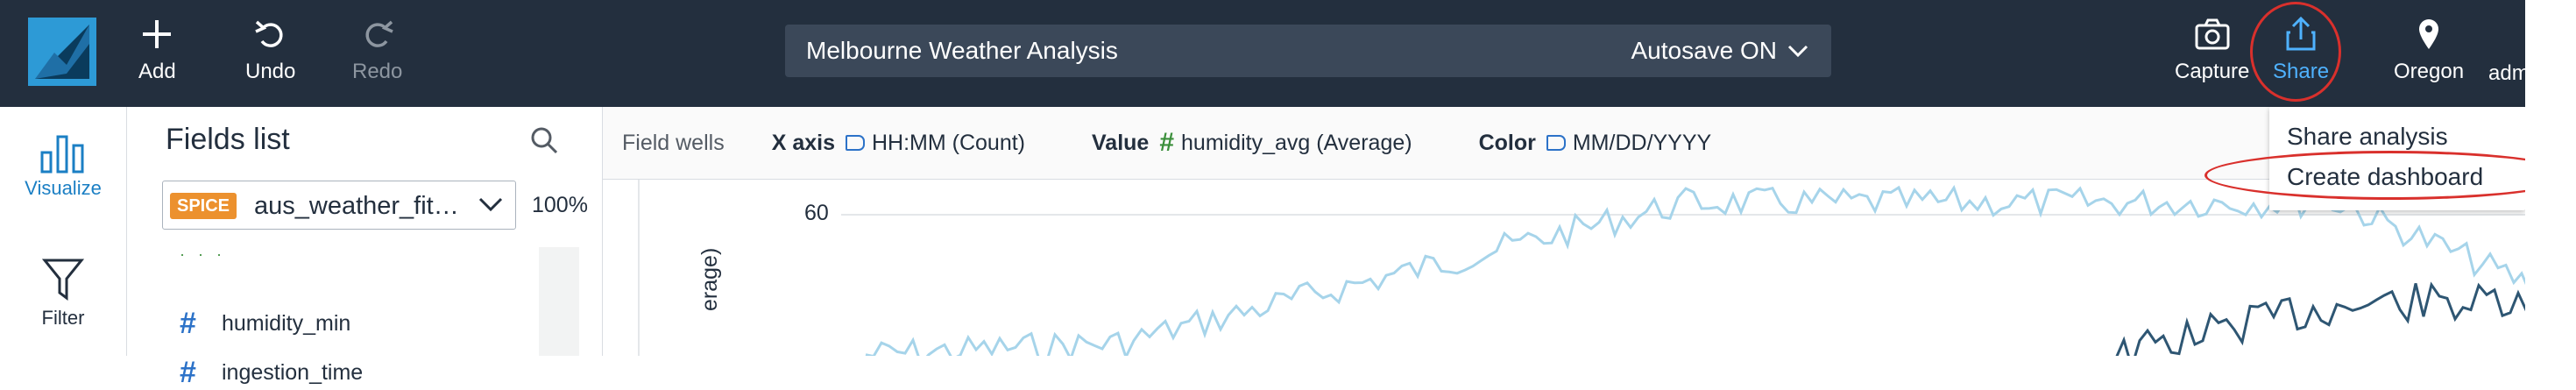 This screenshot has height=390, width=2576. Describe the element at coordinates (1704, 50) in the screenshot. I see `autosave-label: Autosave ON` at that location.